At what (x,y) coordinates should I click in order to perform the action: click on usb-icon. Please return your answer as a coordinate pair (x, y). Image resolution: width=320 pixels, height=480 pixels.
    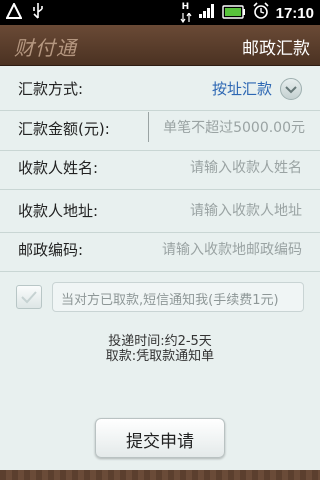
    Looking at the image, I should click on (38, 13).